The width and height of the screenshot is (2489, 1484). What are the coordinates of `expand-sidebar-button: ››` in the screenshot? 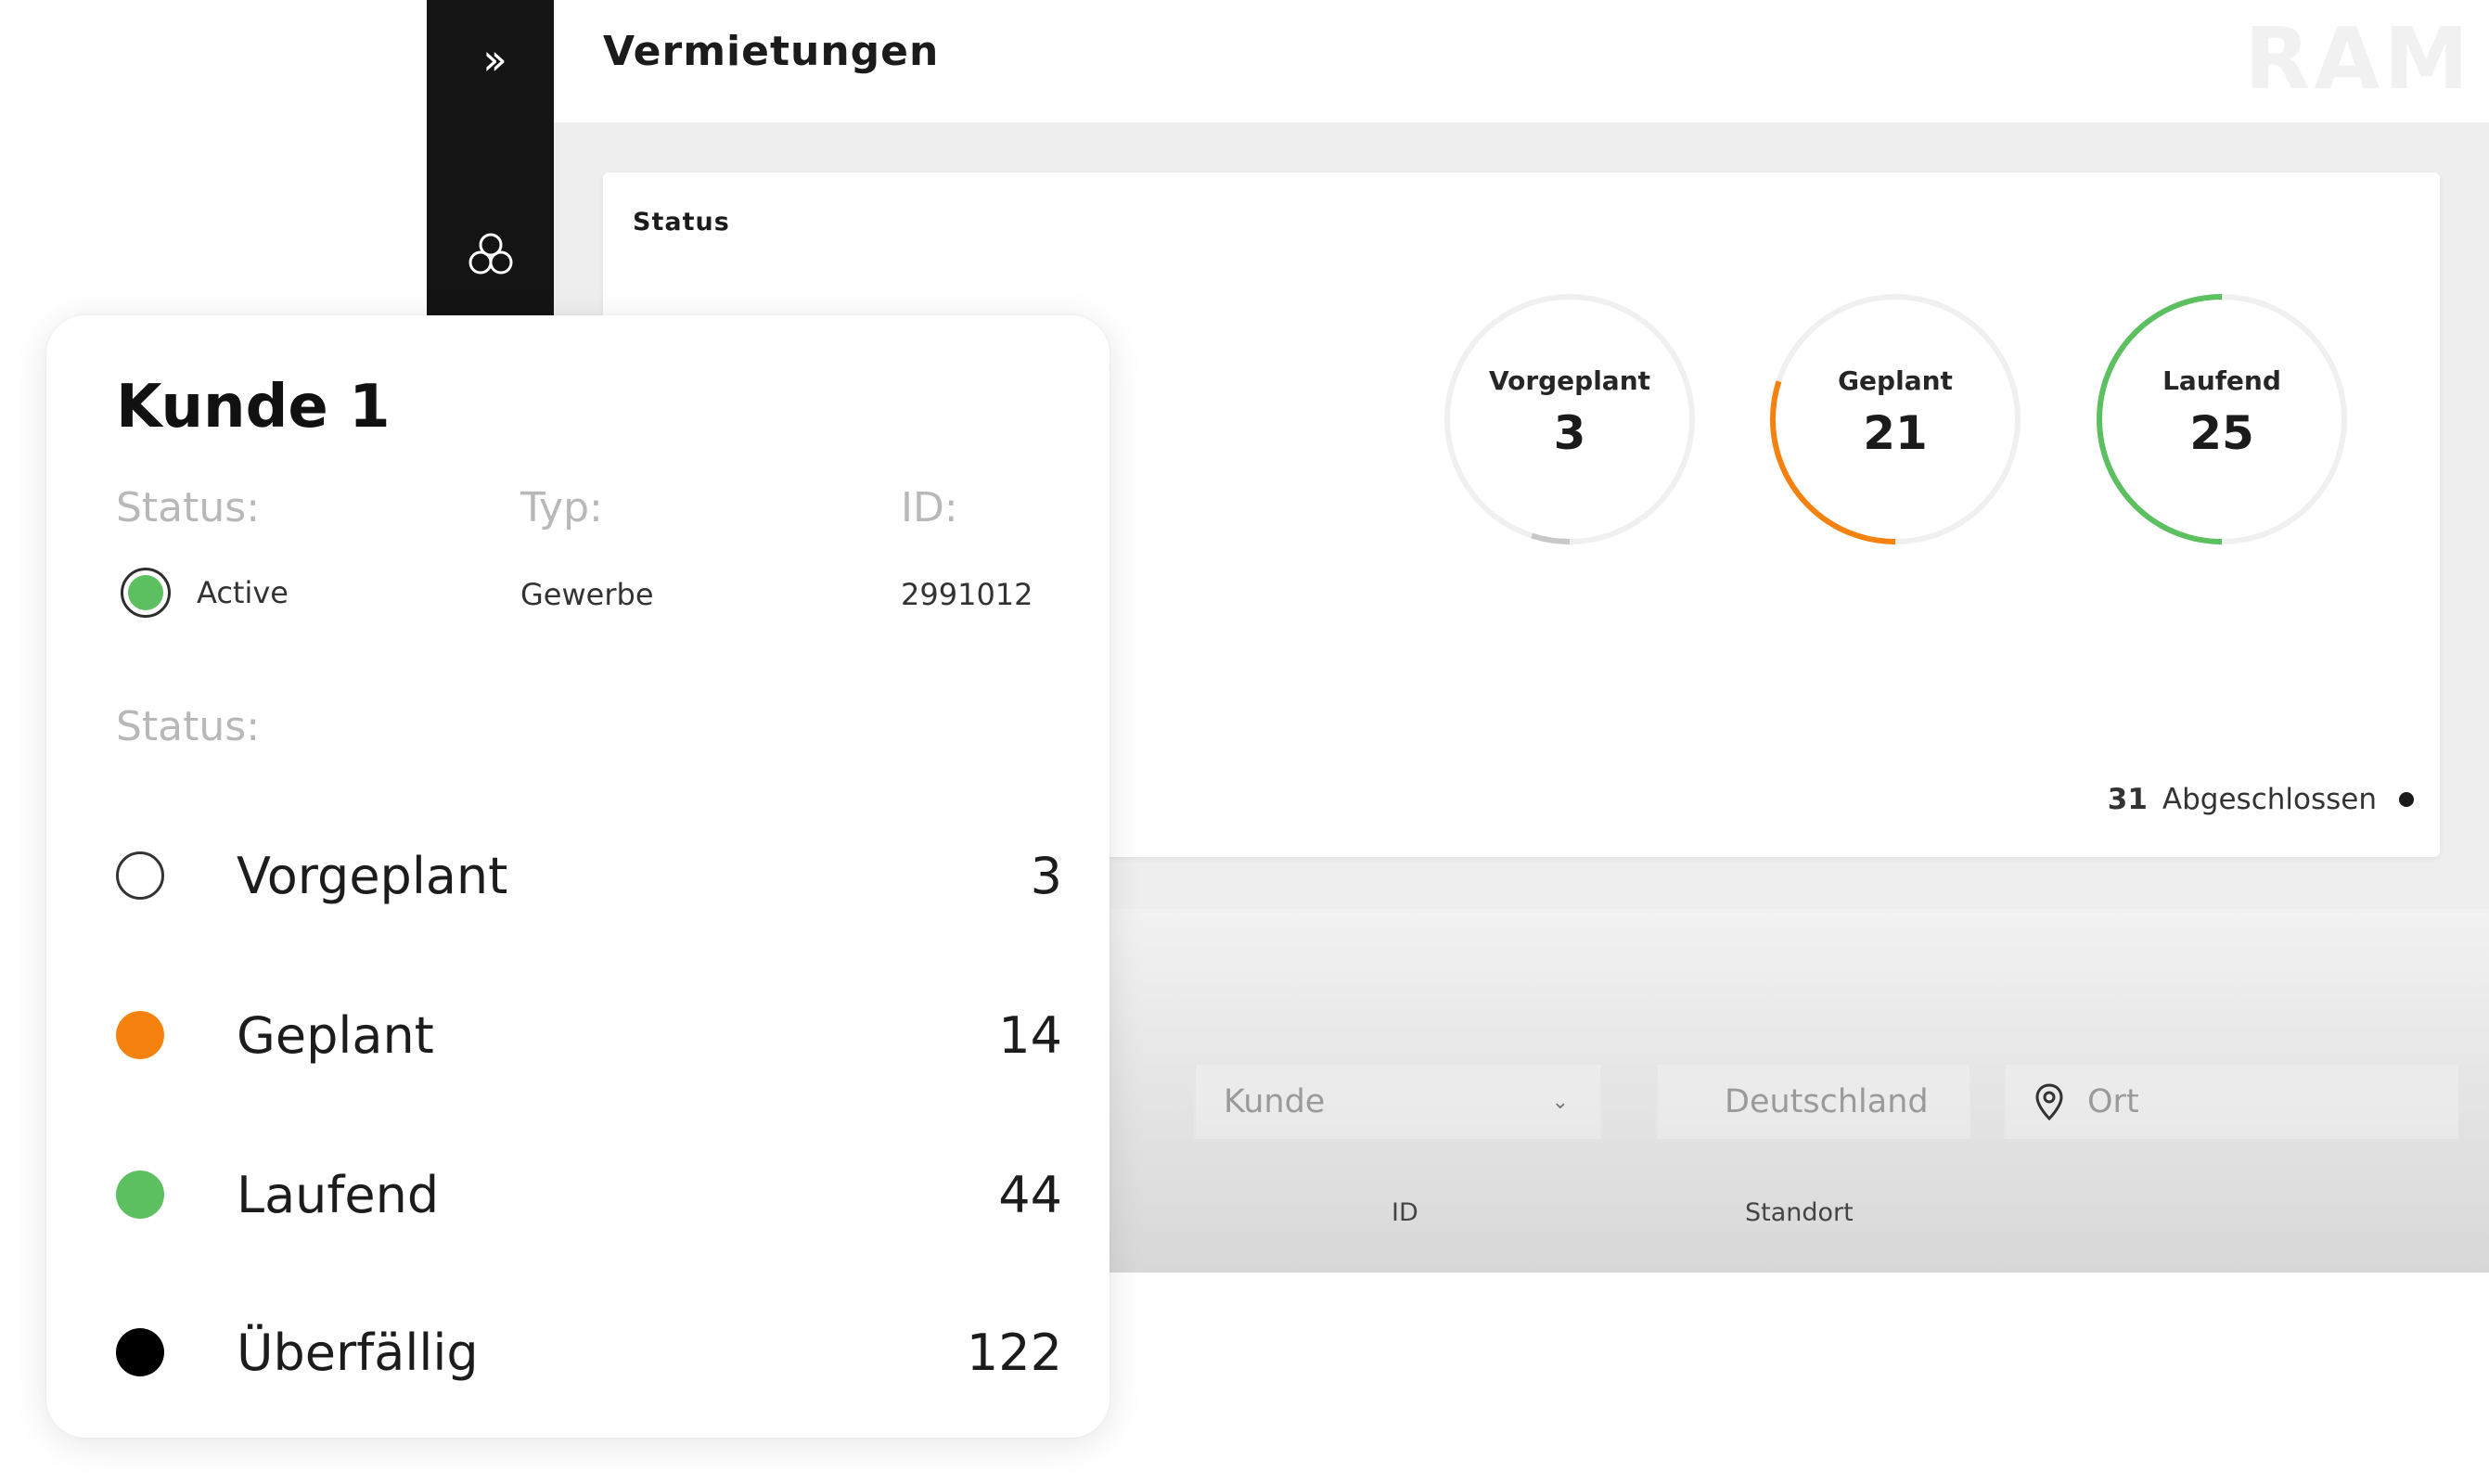 It's located at (491, 59).